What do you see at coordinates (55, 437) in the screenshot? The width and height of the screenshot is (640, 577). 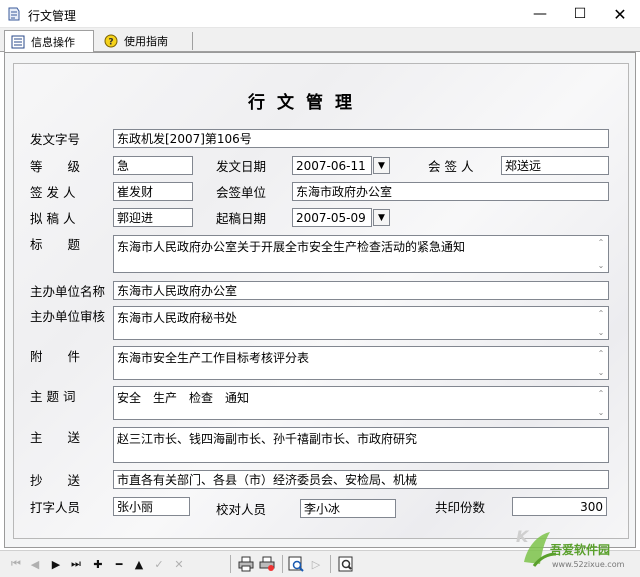 I see `main-to-label: 主 送` at bounding box center [55, 437].